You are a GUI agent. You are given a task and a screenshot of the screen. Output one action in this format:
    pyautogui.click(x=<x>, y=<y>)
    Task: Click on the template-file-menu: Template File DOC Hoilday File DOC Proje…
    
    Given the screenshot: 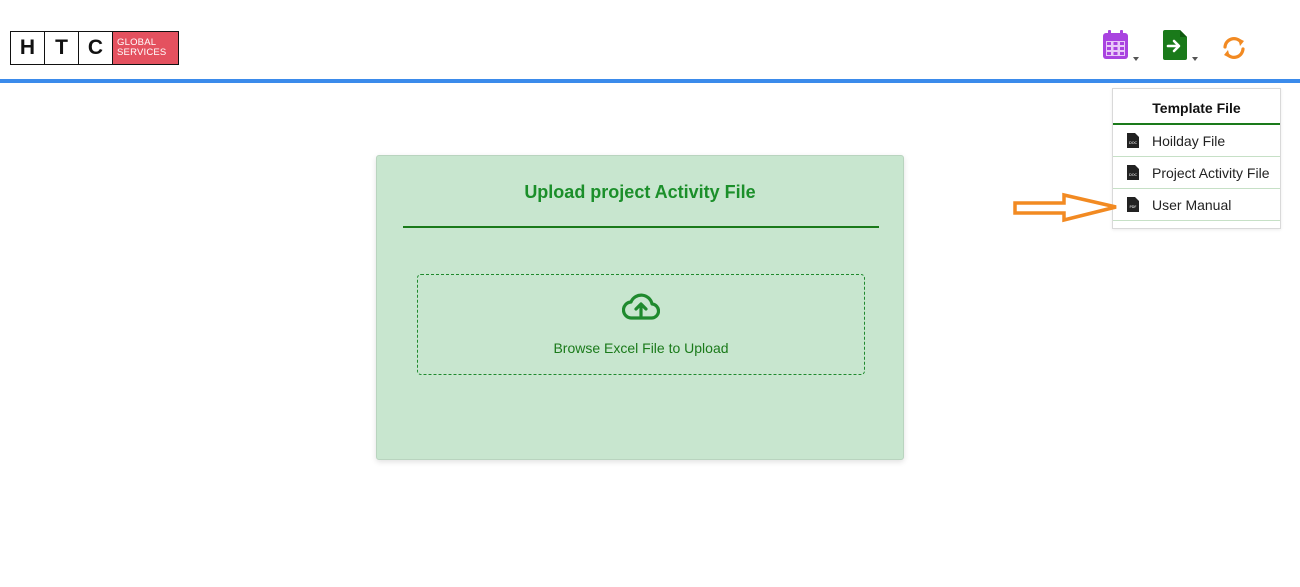 What is the action you would take?
    pyautogui.click(x=1196, y=158)
    